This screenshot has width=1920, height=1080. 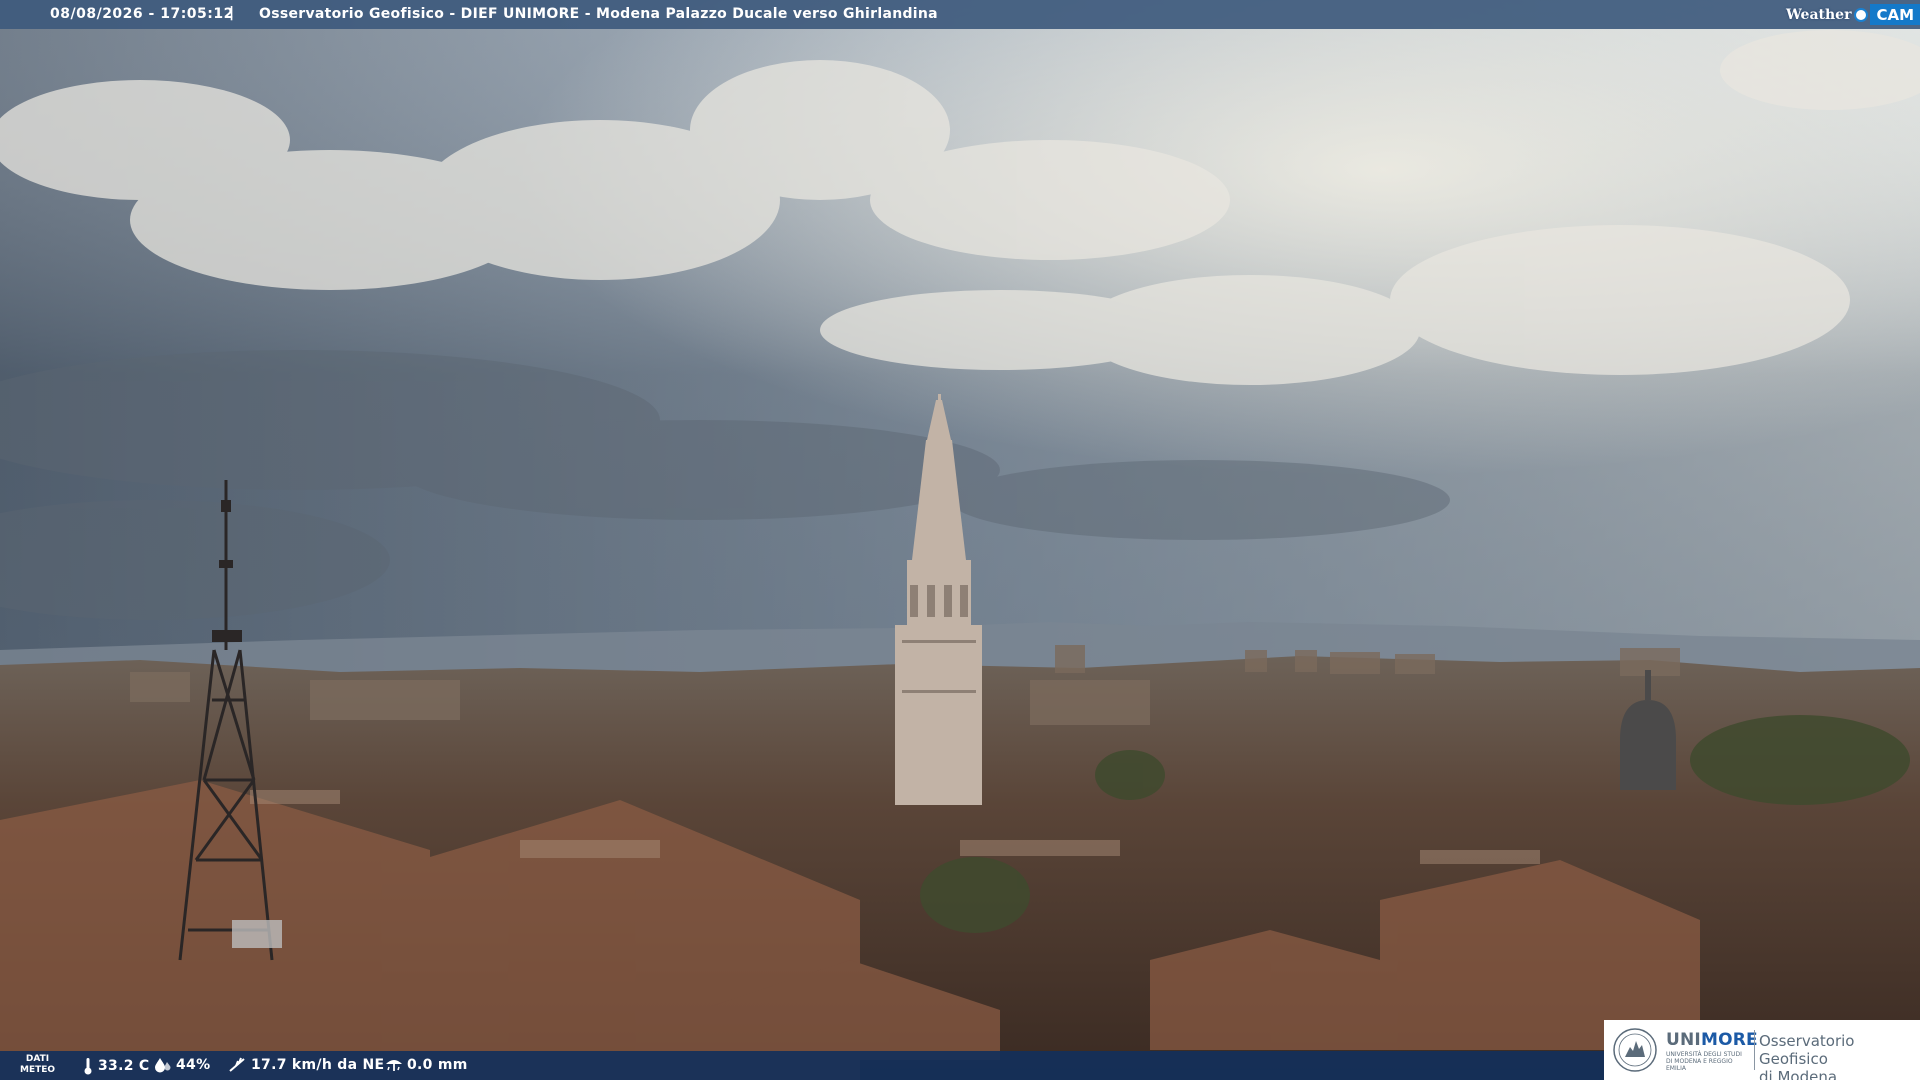 What do you see at coordinates (1895, 14) in the screenshot?
I see `weathercam-cam-text: CAM` at bounding box center [1895, 14].